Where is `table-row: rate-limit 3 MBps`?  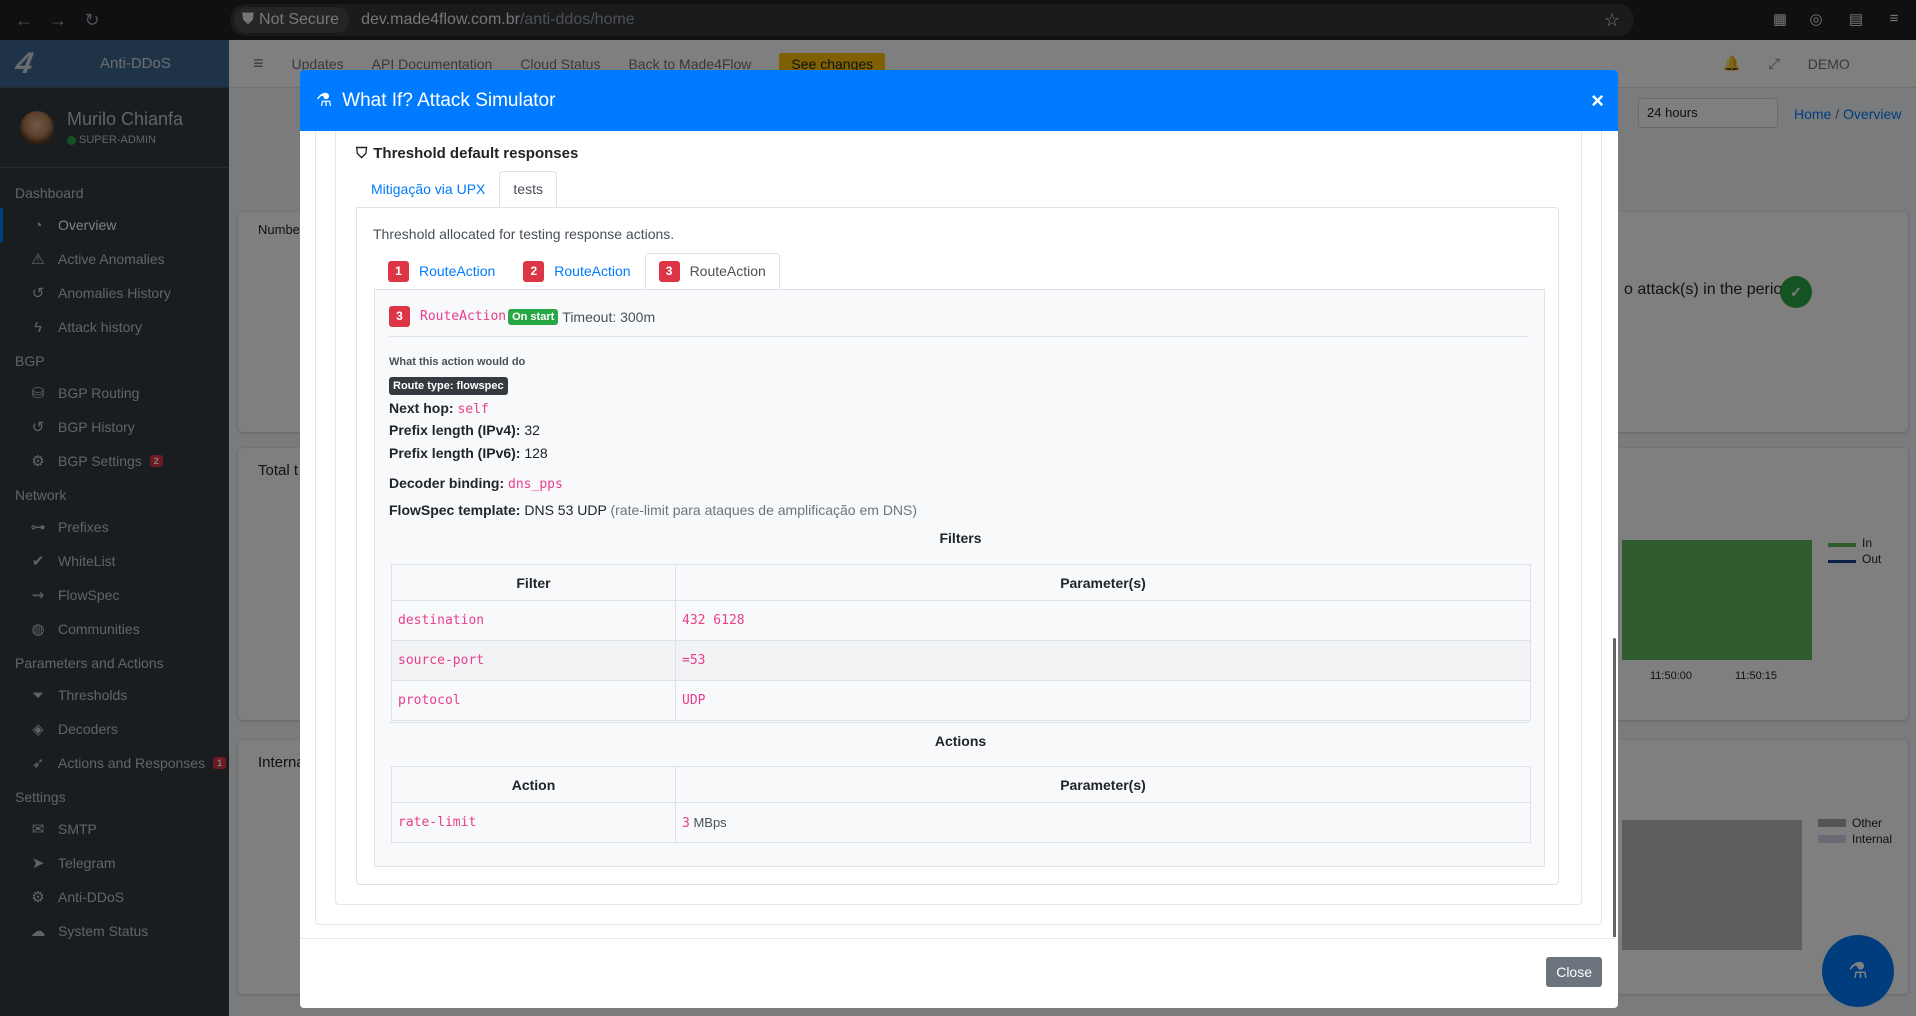 table-row: rate-limit 3 MBps is located at coordinates (961, 822).